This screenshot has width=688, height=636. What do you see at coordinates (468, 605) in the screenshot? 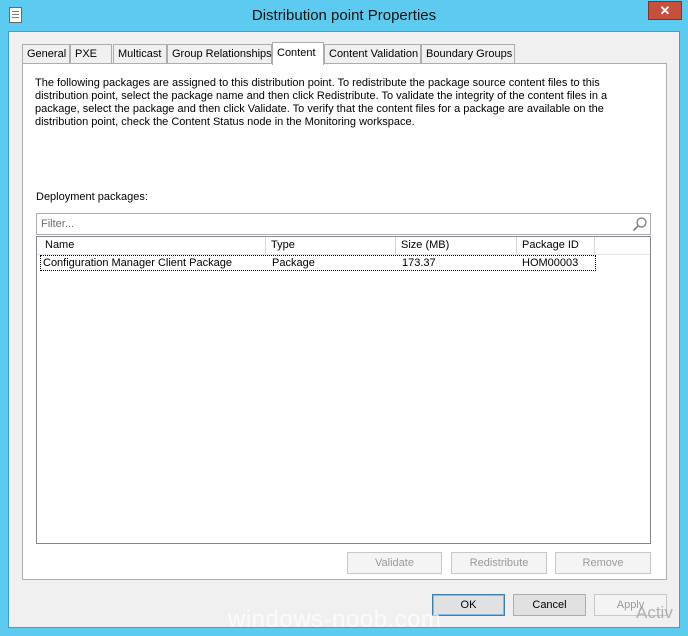
I see `ok-button: OK` at bounding box center [468, 605].